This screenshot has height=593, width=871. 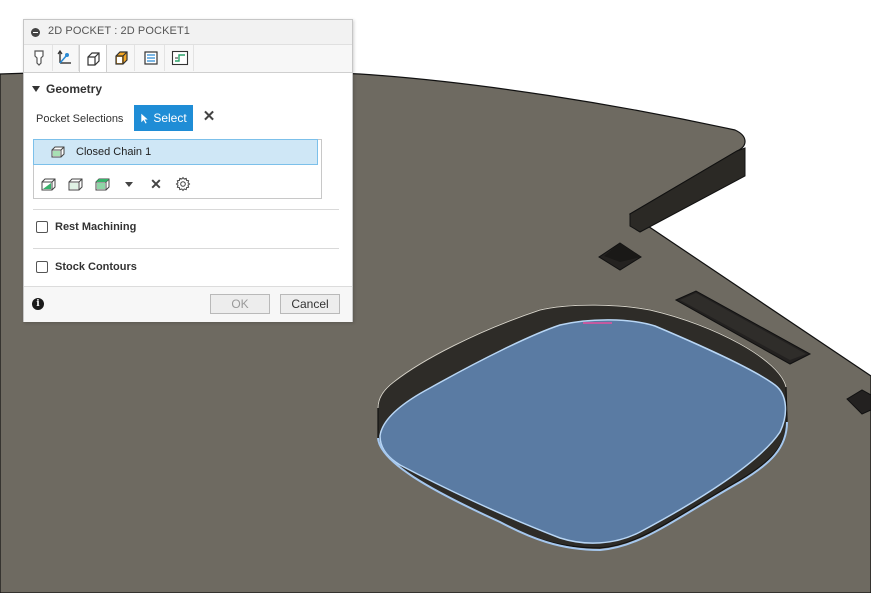 What do you see at coordinates (114, 152) in the screenshot?
I see `chain-label: Closed Chain 1` at bounding box center [114, 152].